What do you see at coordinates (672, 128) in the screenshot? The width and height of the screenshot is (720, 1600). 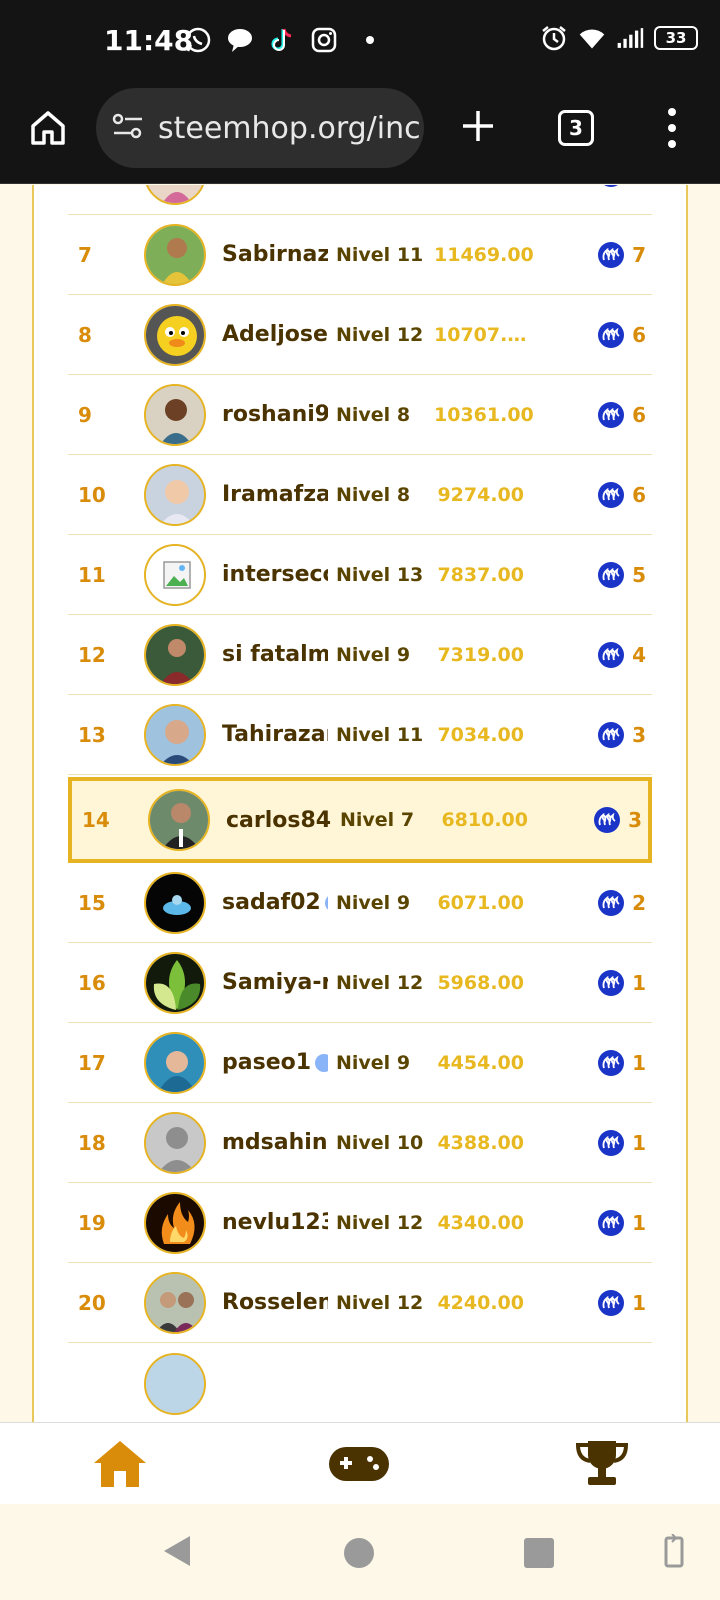 I see `browser-menu-button` at bounding box center [672, 128].